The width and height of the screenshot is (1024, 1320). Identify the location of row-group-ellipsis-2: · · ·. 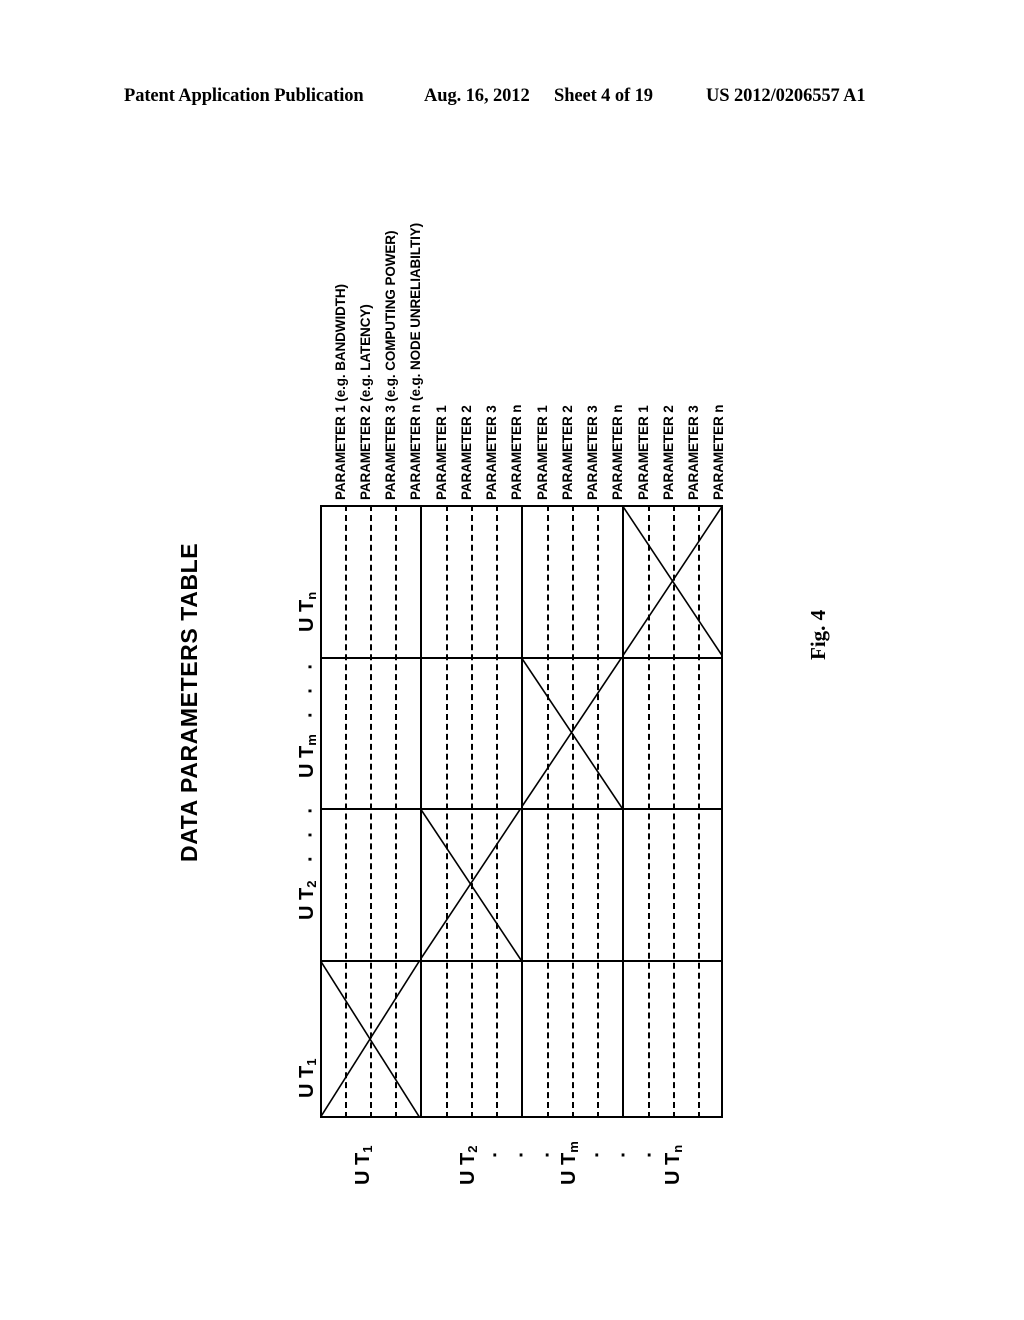
(627, 1156).